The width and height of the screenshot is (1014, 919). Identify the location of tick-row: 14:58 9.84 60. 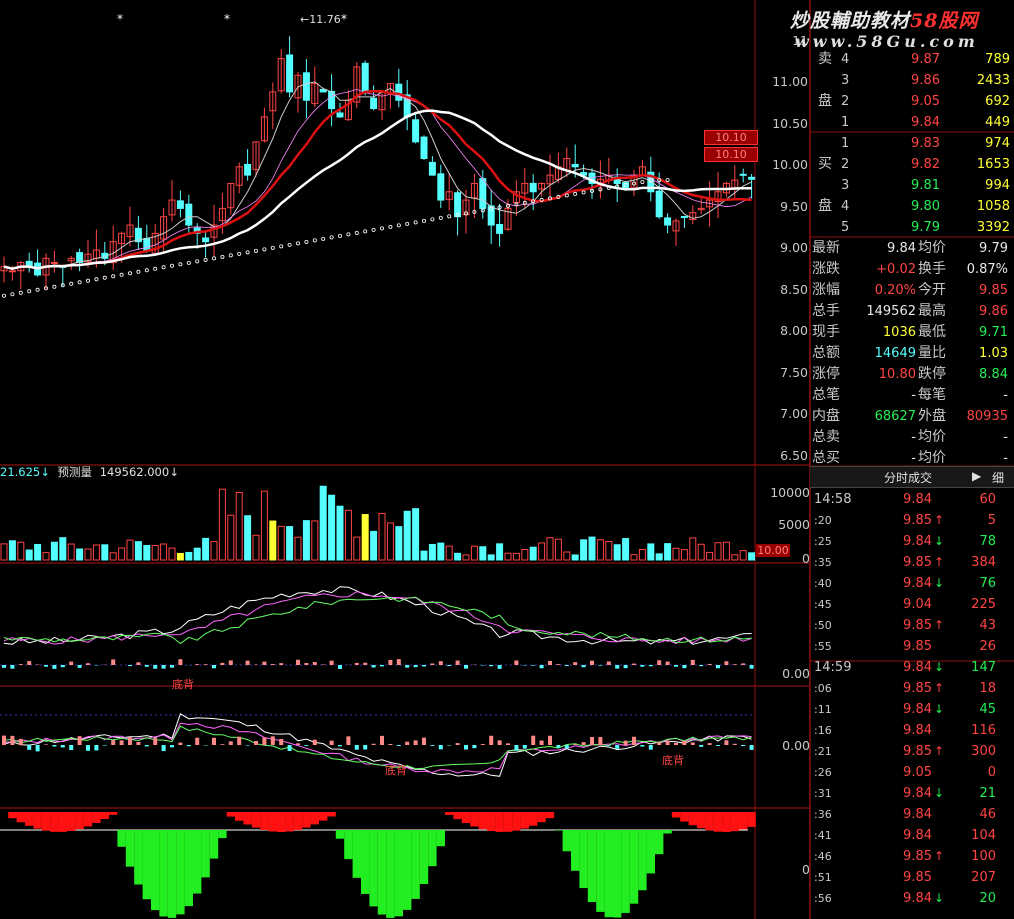
(912, 499).